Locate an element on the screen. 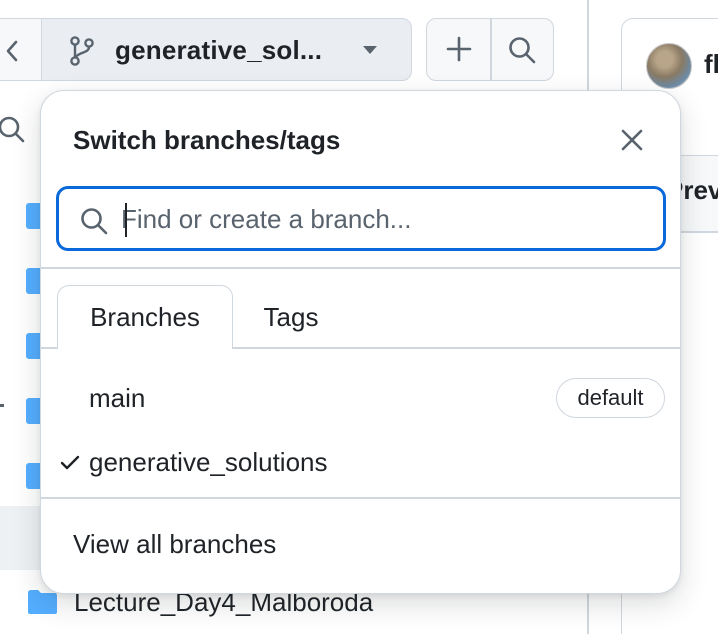 The image size is (718, 634). button-divider is located at coordinates (491, 49).